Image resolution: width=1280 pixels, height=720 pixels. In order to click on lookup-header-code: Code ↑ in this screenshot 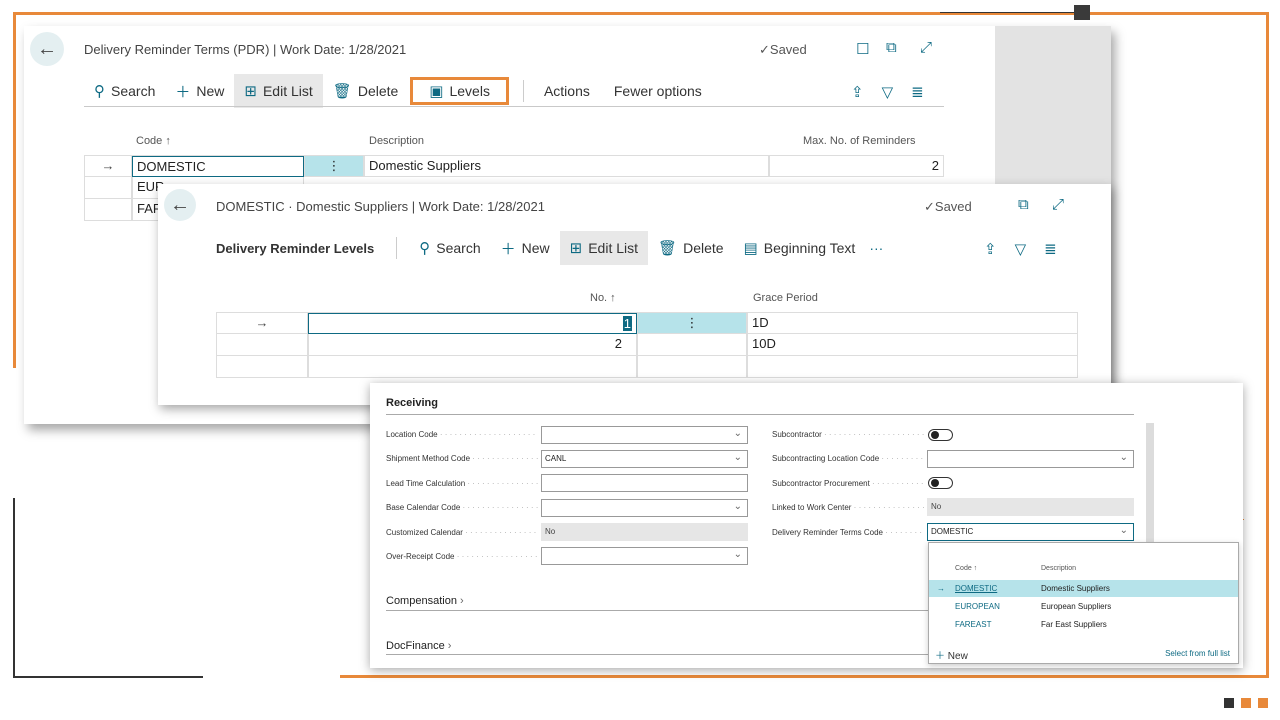, I will do `click(966, 568)`.